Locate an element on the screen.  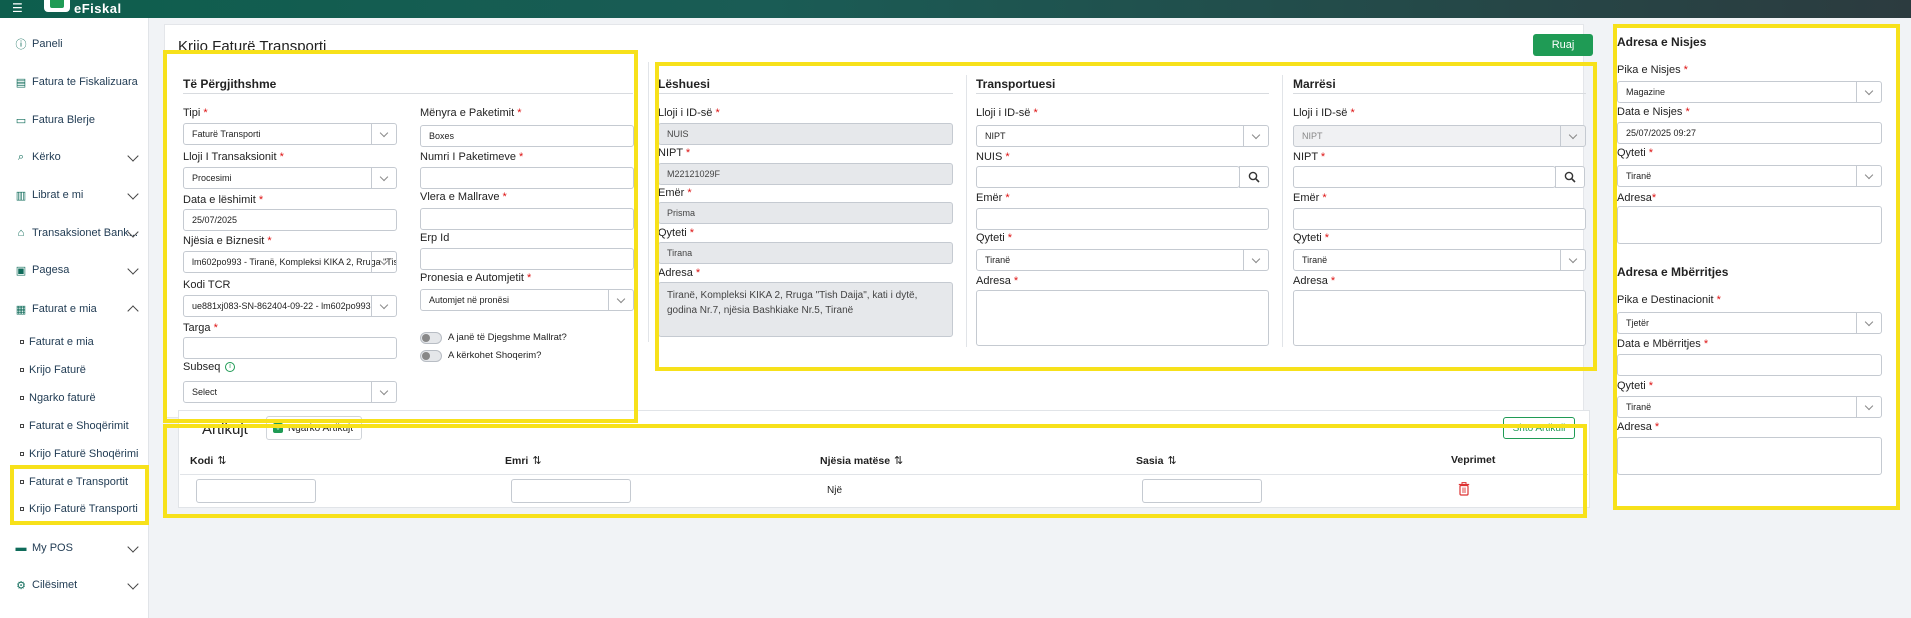
ownership-select: Automjet në pronësi is located at coordinates (527, 300).